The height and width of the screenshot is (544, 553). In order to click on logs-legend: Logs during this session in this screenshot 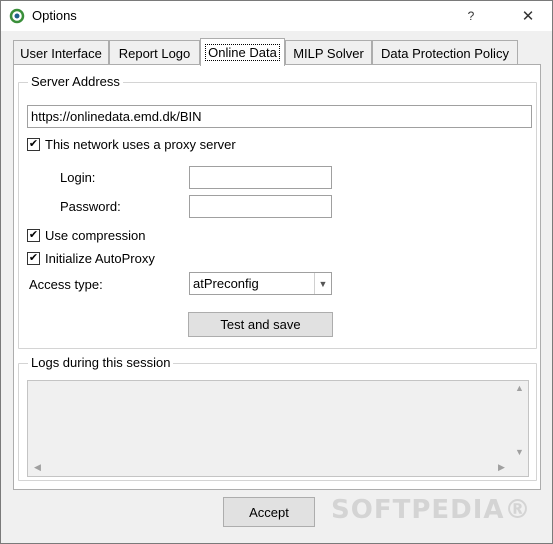, I will do `click(101, 362)`.